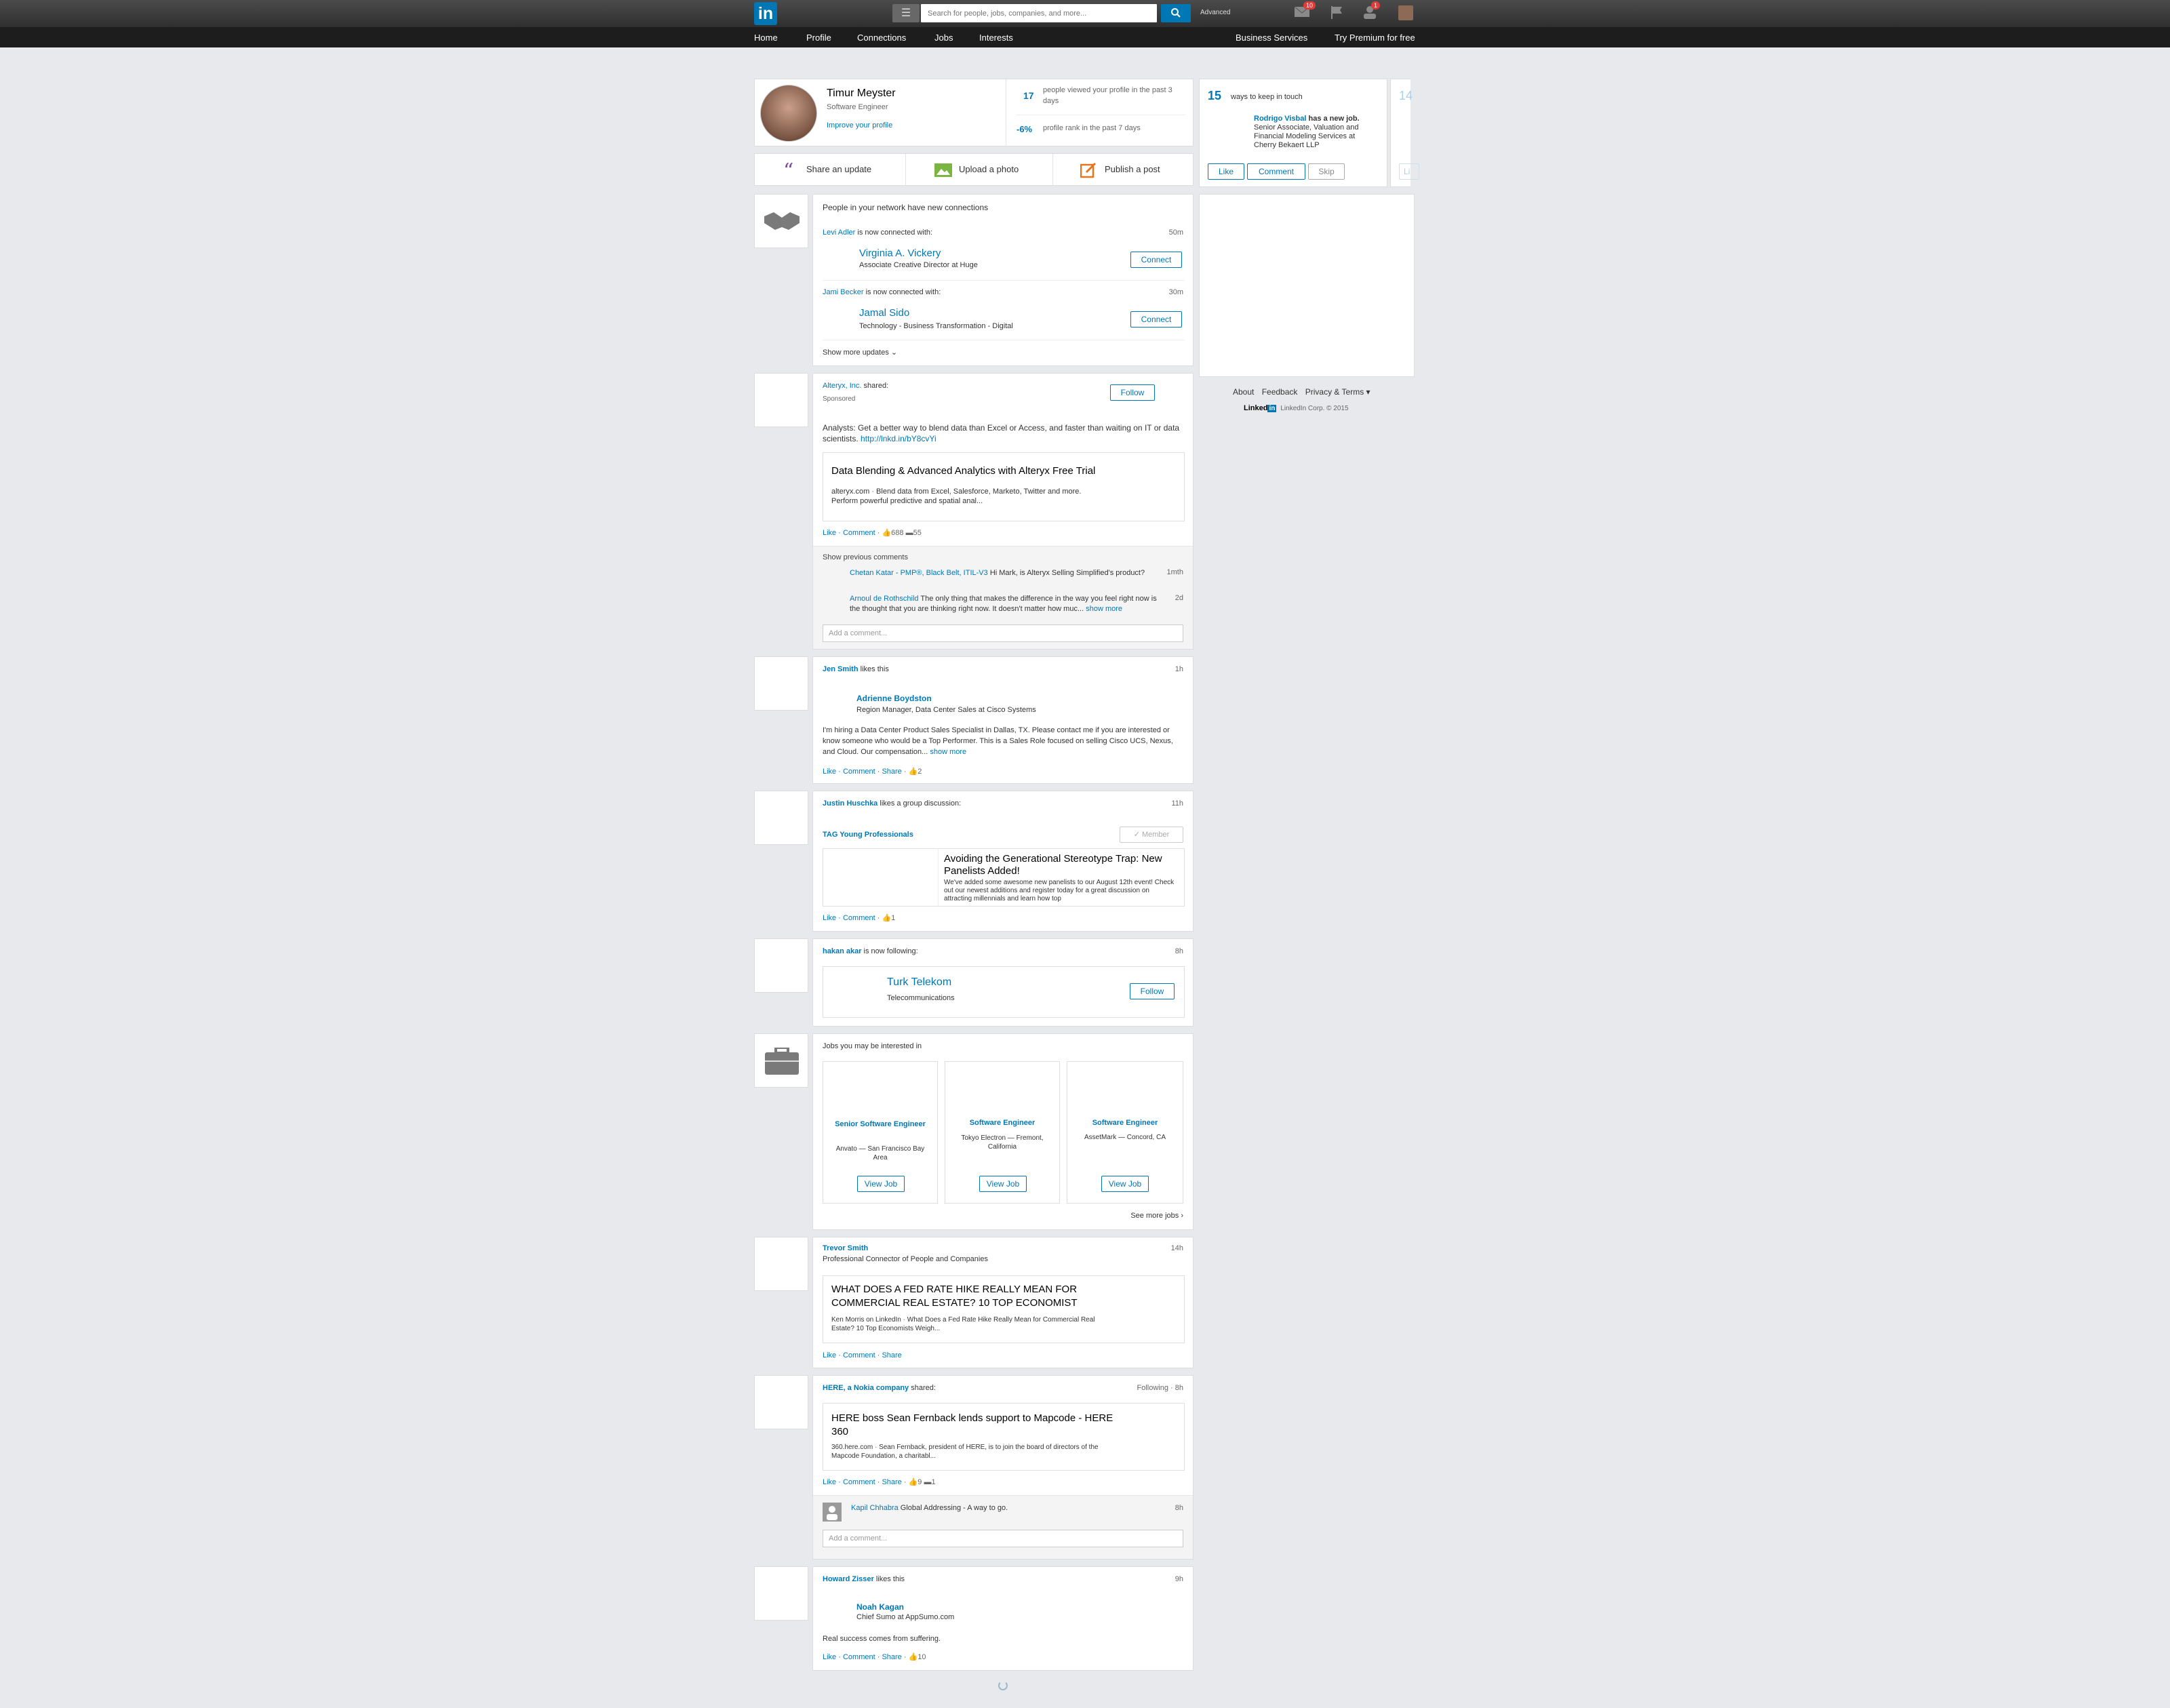  I want to click on like-count: 10, so click(922, 1657).